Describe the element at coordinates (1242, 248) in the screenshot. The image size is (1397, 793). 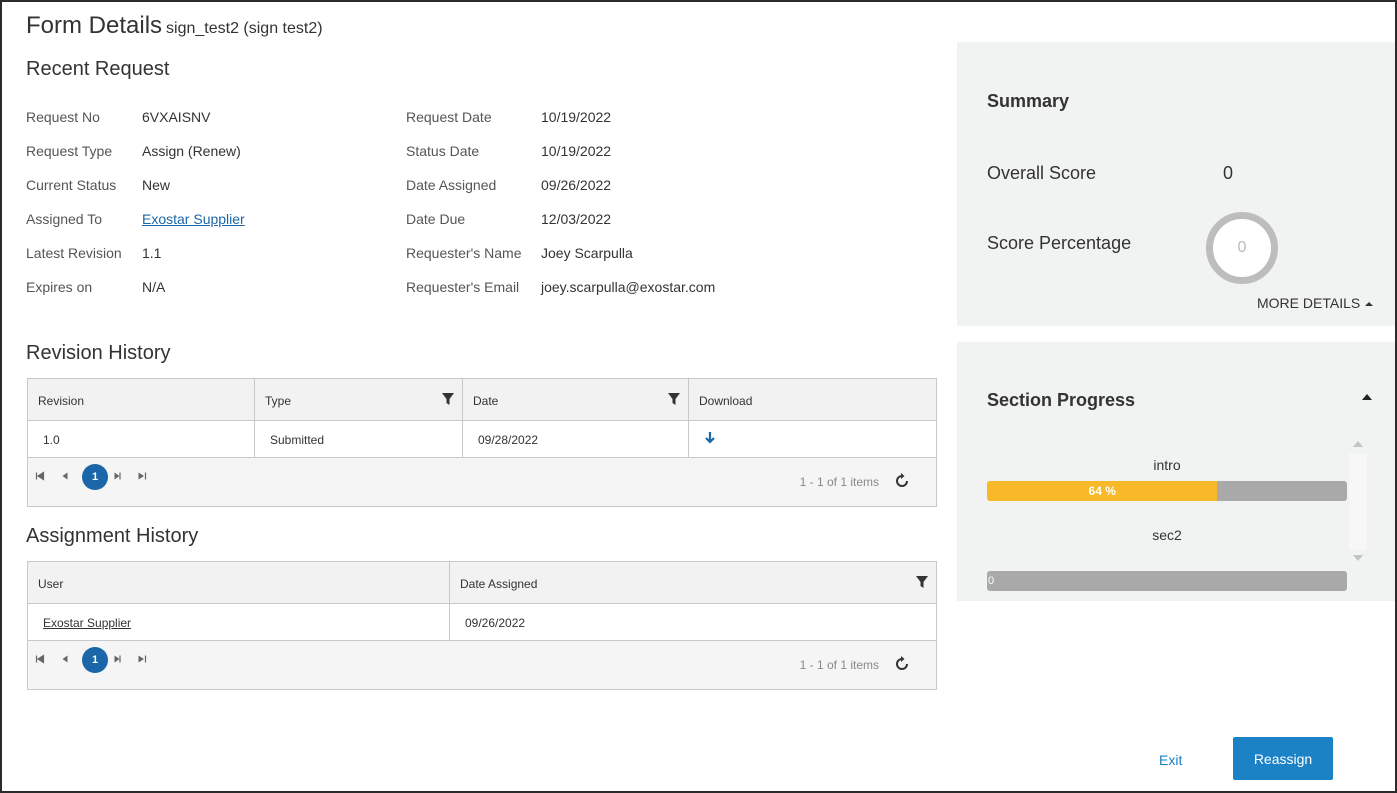
I see `score-ring: 0` at that location.